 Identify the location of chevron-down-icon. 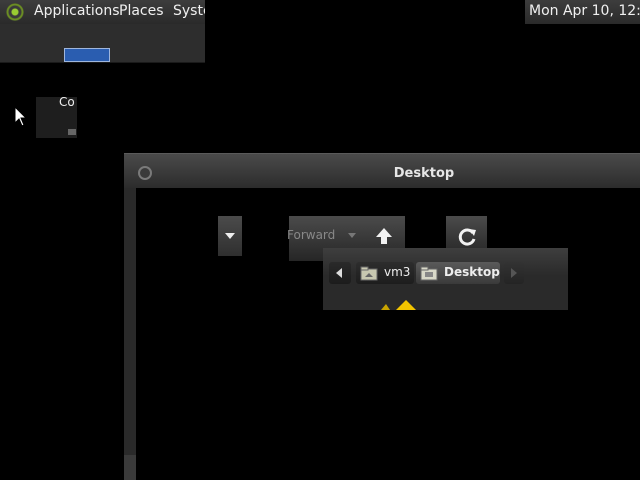
(230, 236).